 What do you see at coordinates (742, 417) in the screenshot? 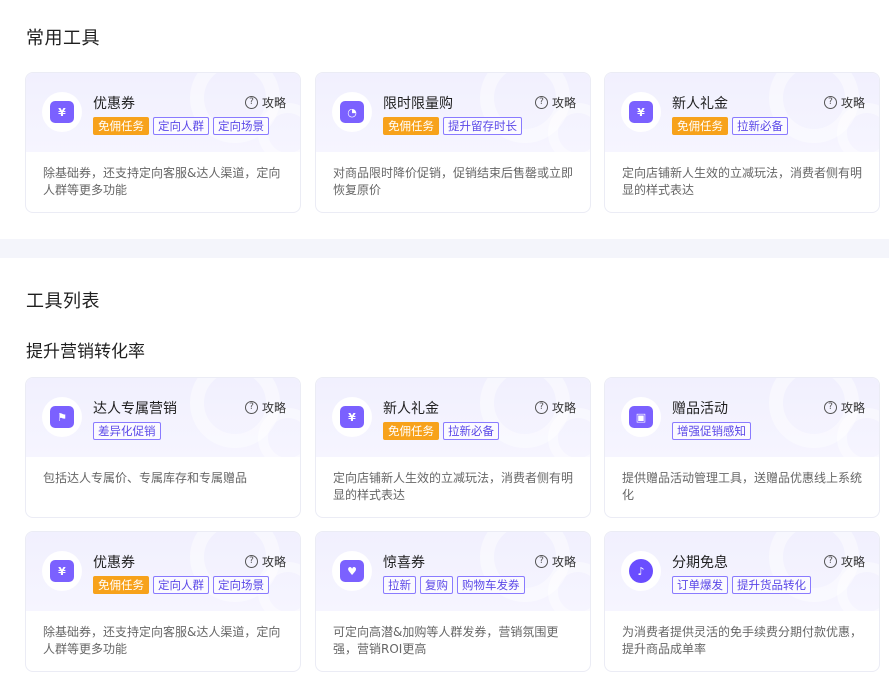
I see `card-header: ▣ 赠品活动 ? 攻略 增强促销感知` at bounding box center [742, 417].